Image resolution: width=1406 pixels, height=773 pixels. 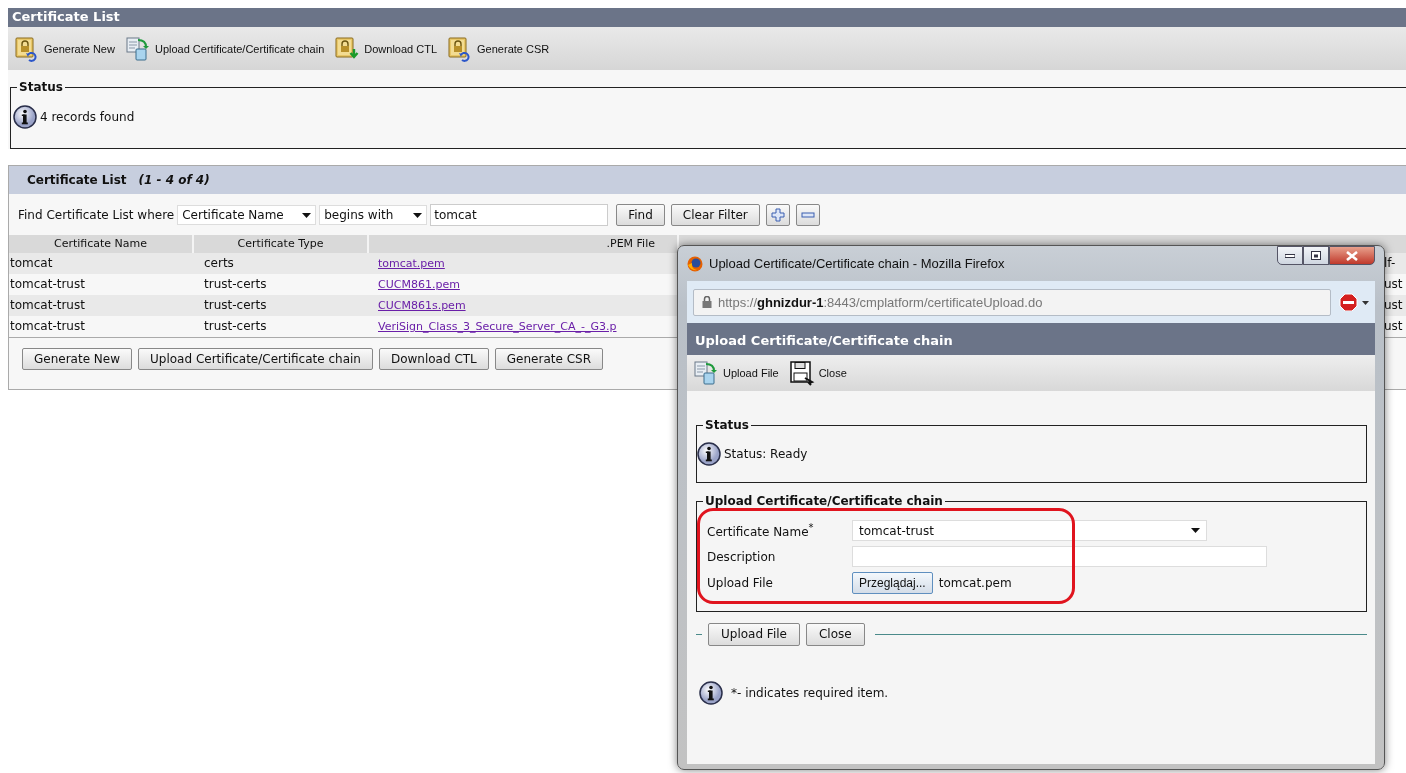 I want to click on field-dropdown: Certificate Name, so click(x=247, y=215).